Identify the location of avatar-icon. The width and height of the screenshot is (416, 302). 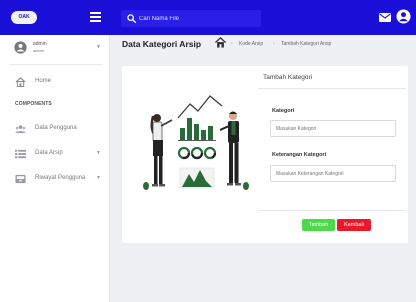
(20, 47).